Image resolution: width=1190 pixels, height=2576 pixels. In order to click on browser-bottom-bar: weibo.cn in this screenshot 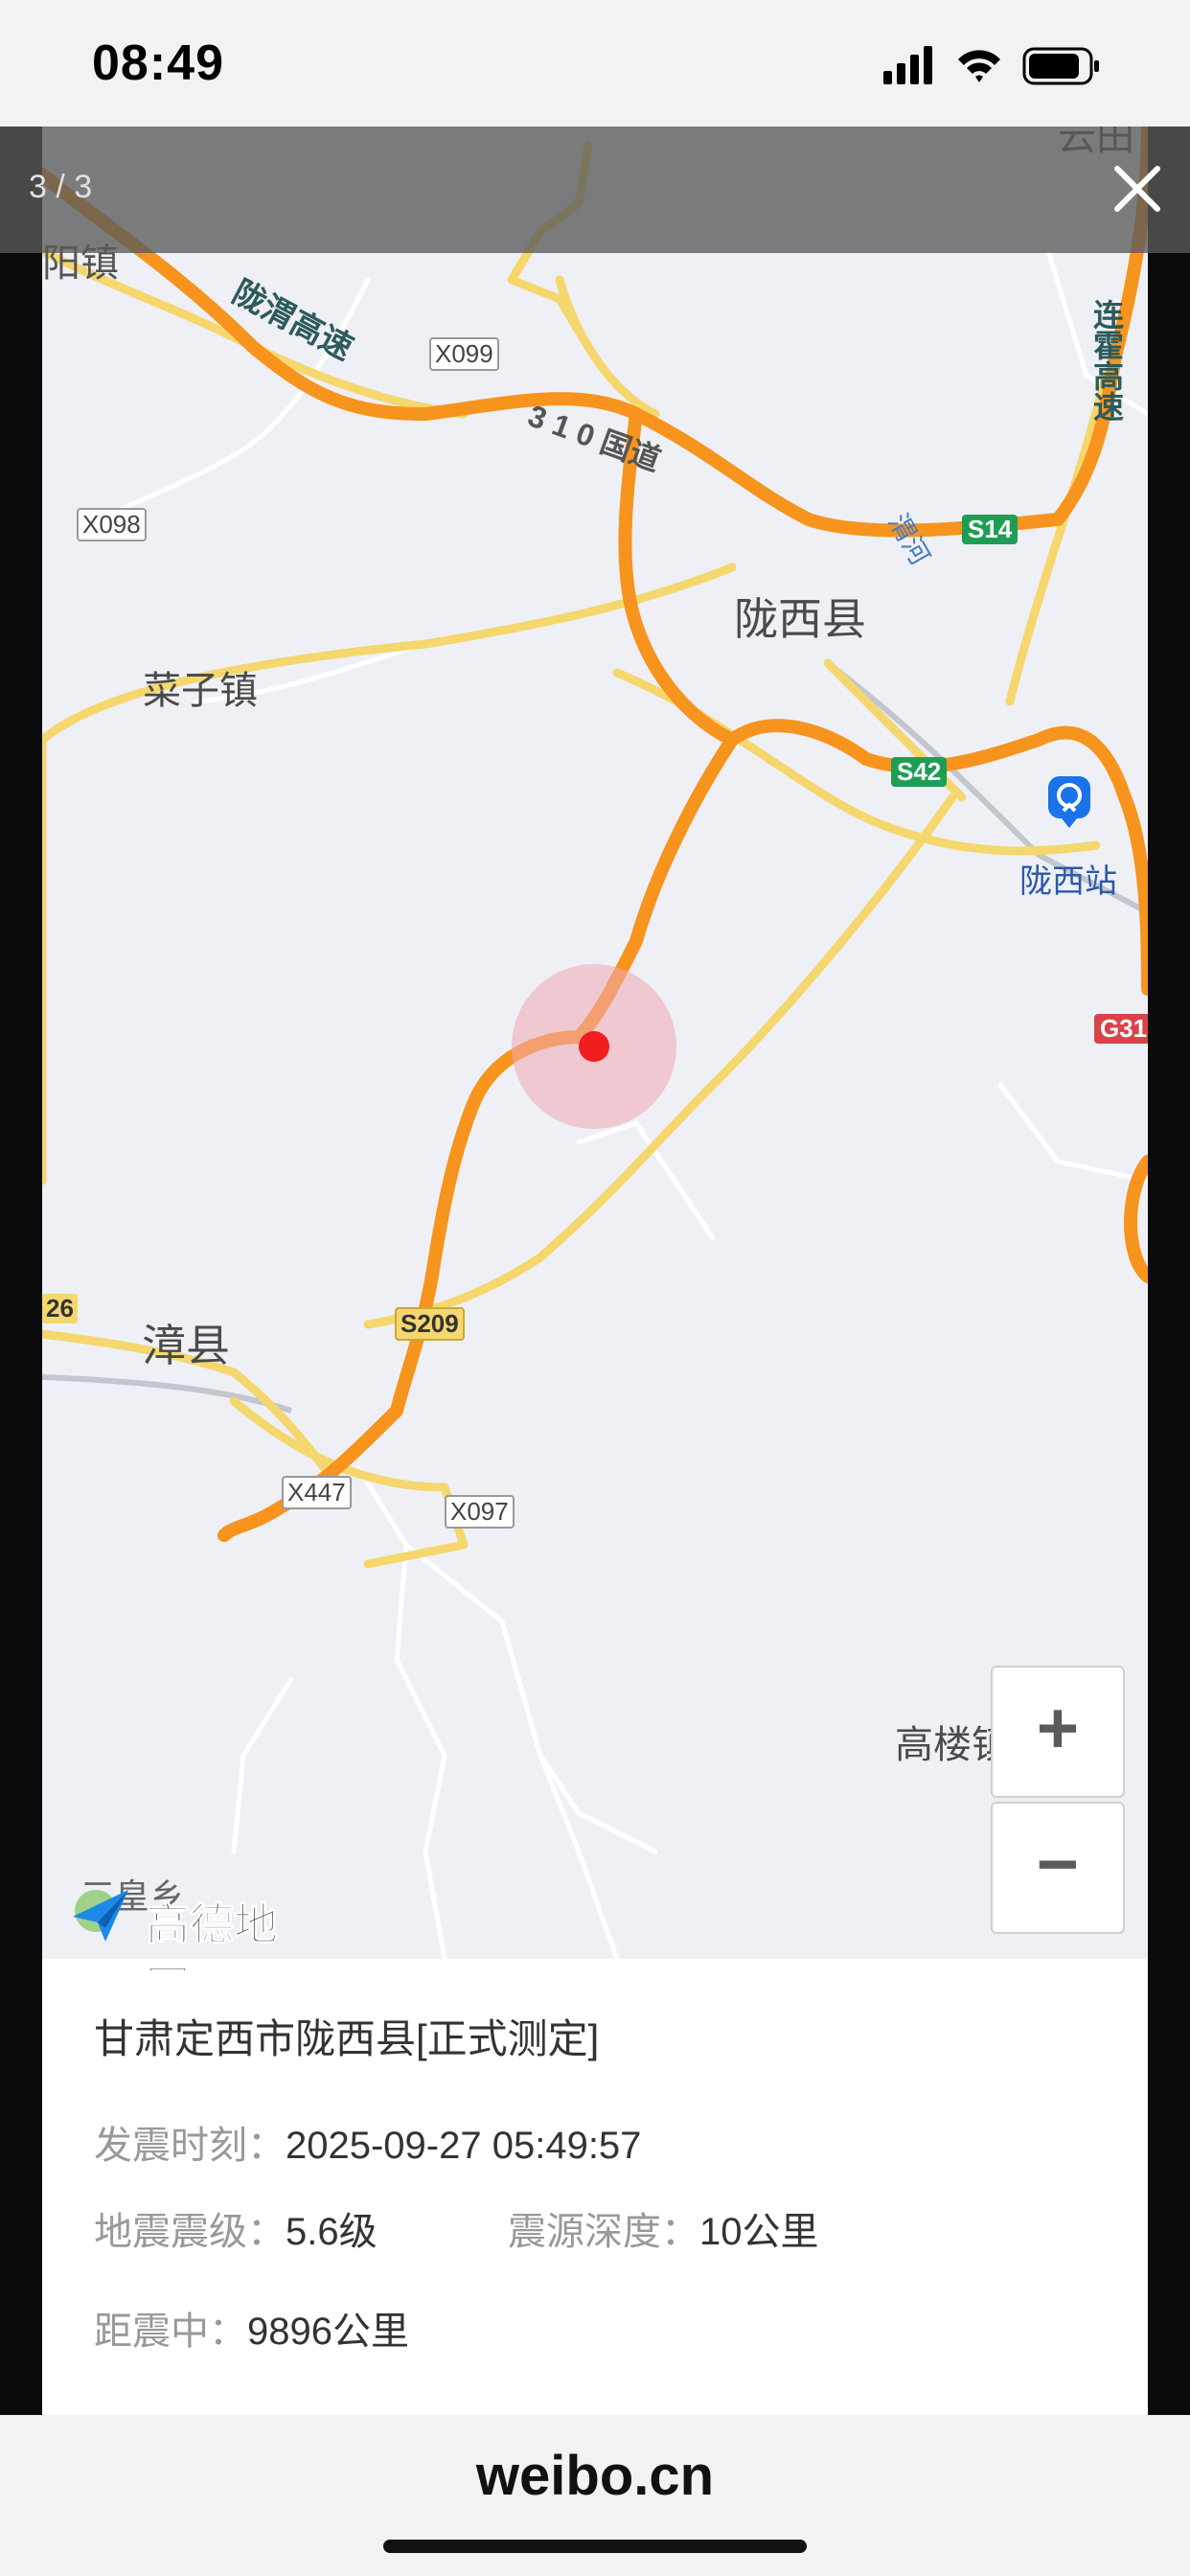, I will do `click(595, 2495)`.